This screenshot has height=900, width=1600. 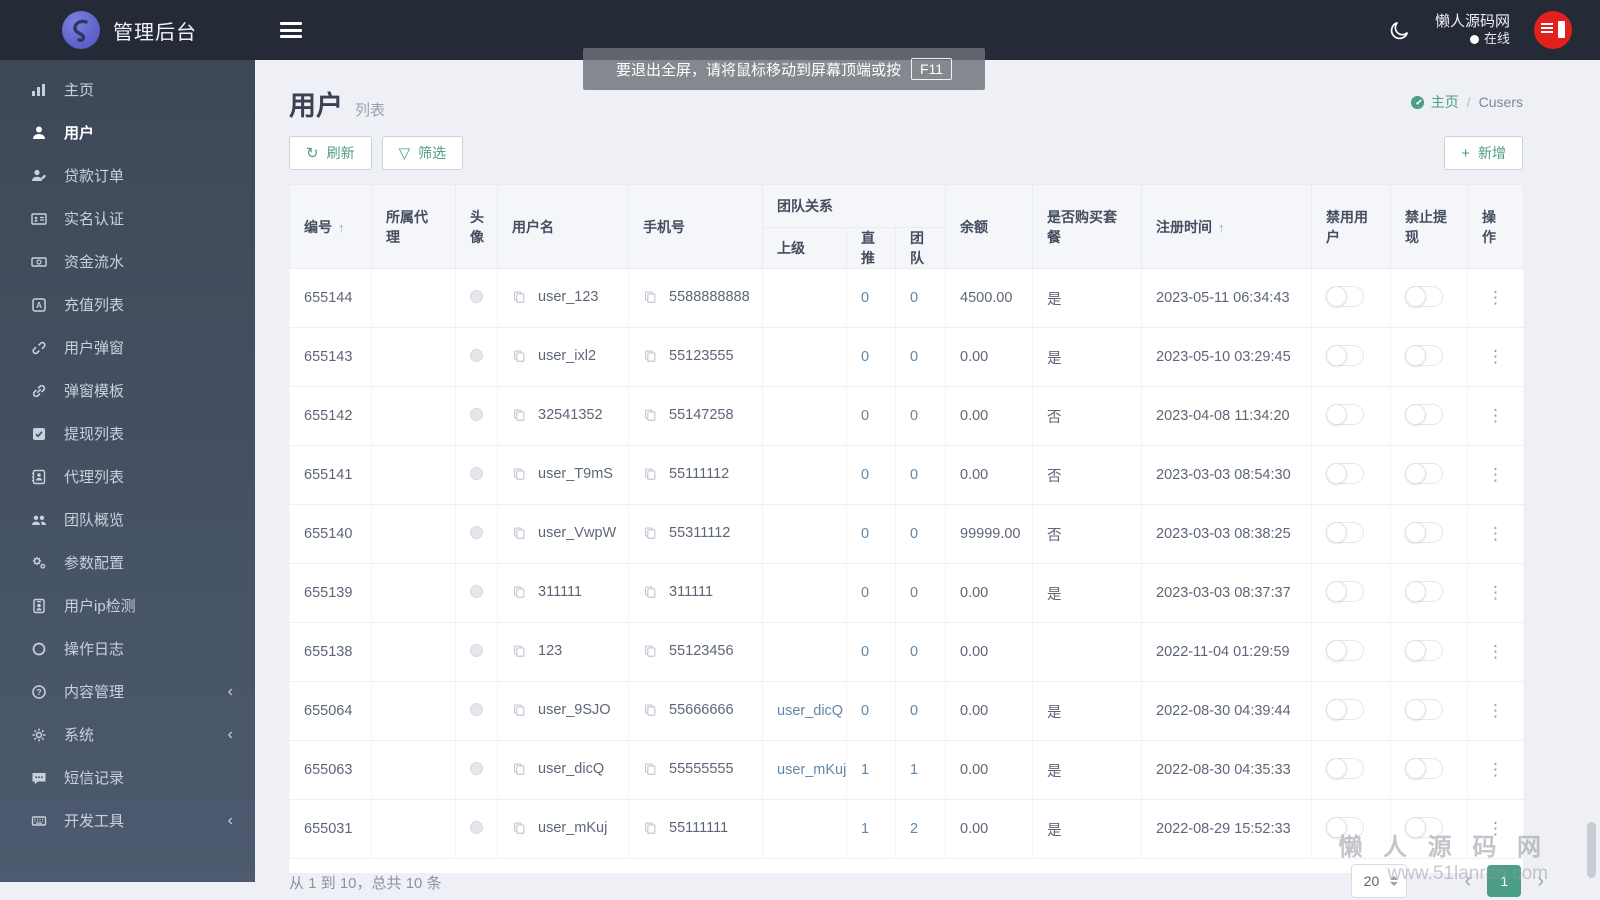 What do you see at coordinates (127, 390) in the screenshot?
I see `sidebar-item-popup-template: 弹窗模板` at bounding box center [127, 390].